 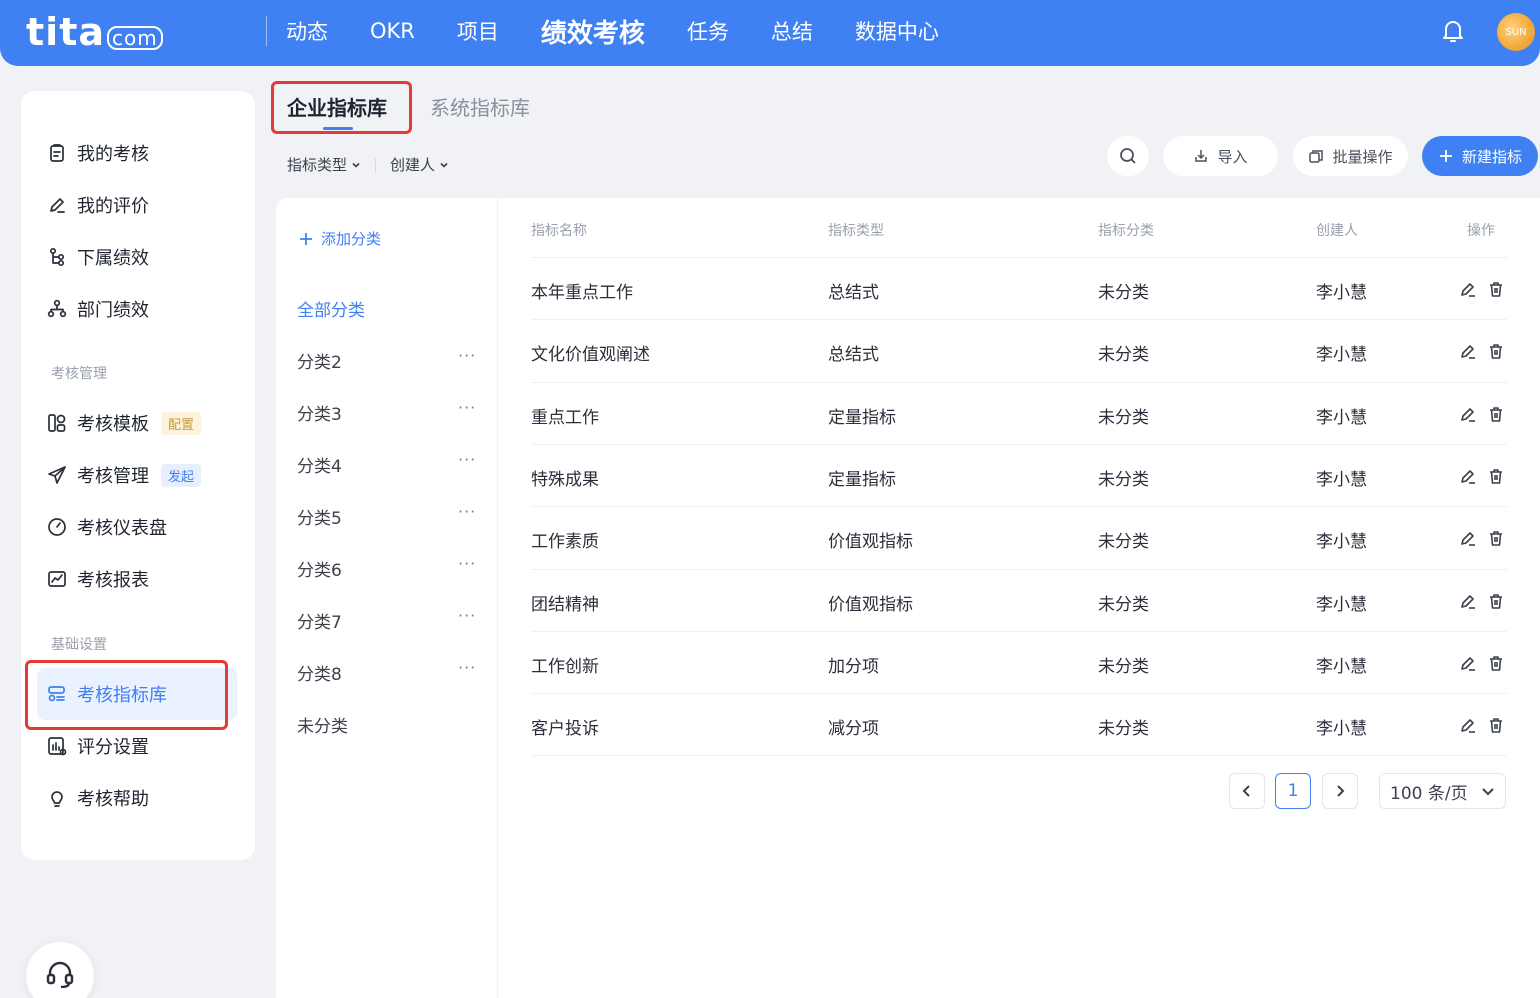 What do you see at coordinates (1516, 32) in the screenshot?
I see `user-avatar: SUN` at bounding box center [1516, 32].